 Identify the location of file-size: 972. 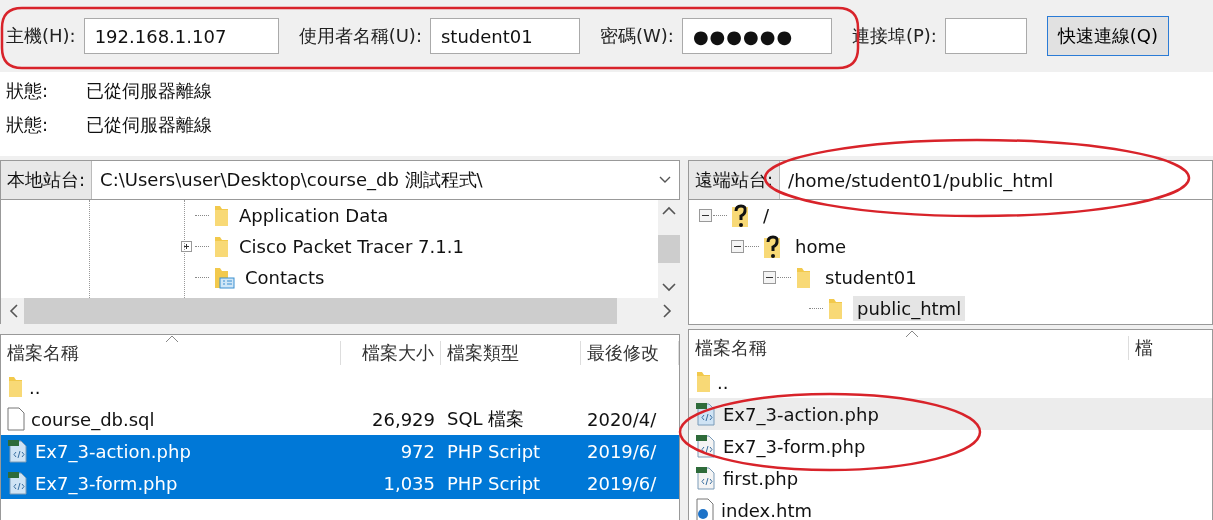
(417, 451).